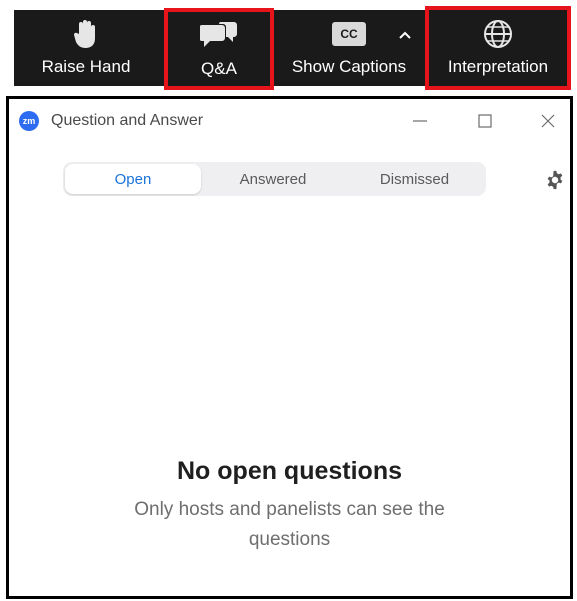 This screenshot has width=577, height=601. I want to click on raise-hand-button: Raise Hand, so click(86, 48).